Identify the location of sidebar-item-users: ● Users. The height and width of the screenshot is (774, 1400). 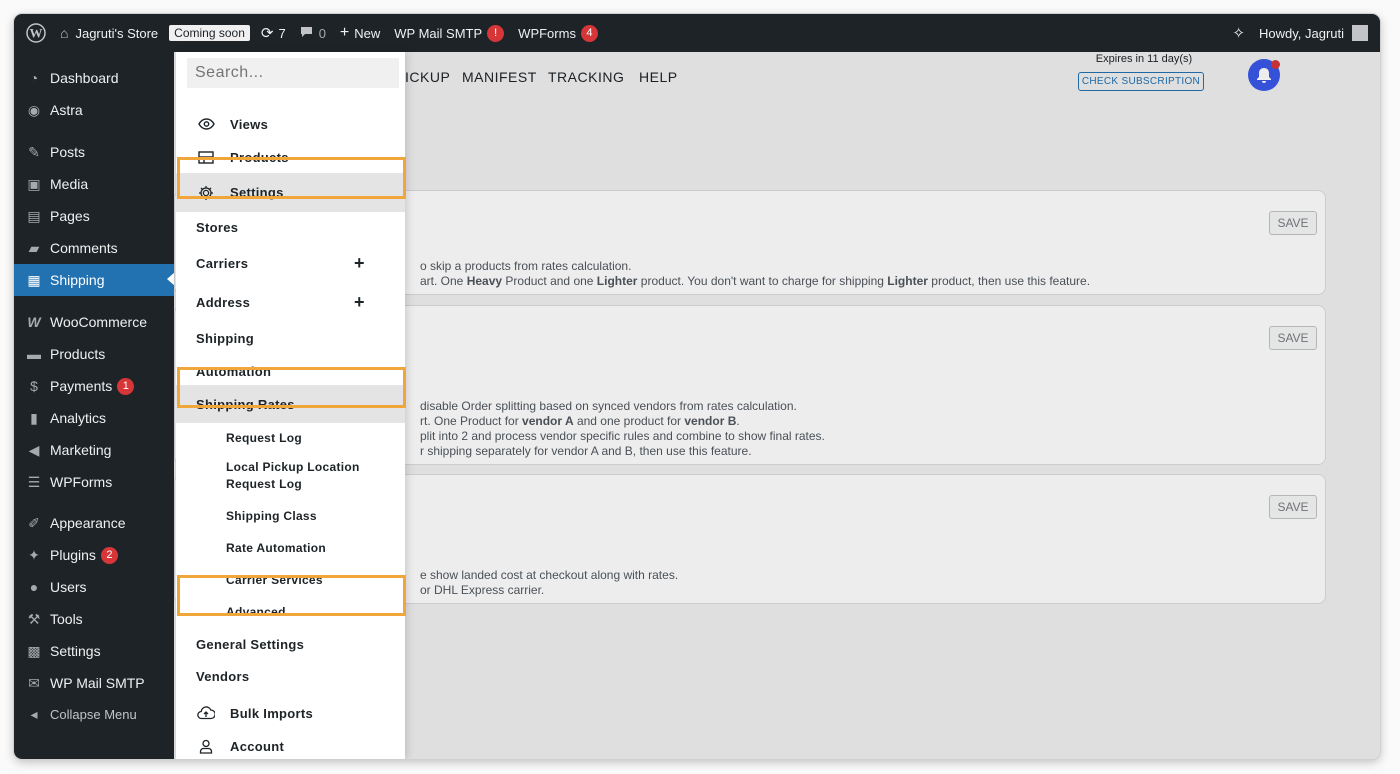
(94, 587).